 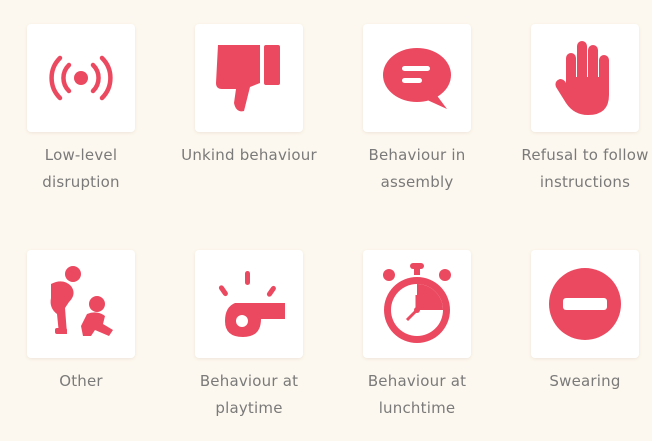 I want to click on category-label: Behaviour in assembly, so click(x=417, y=168).